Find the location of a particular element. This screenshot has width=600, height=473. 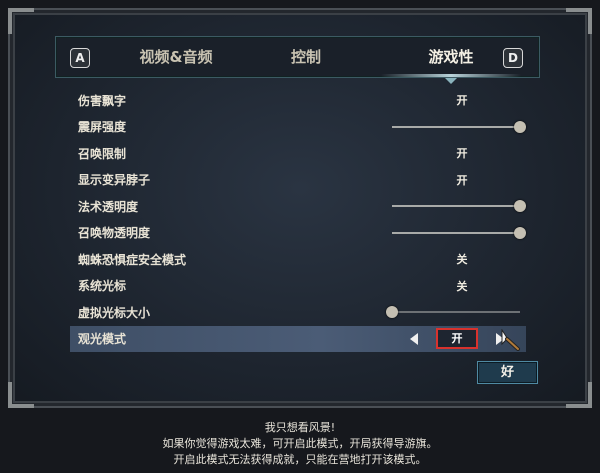

spell-opacity-slider is located at coordinates (459, 206).